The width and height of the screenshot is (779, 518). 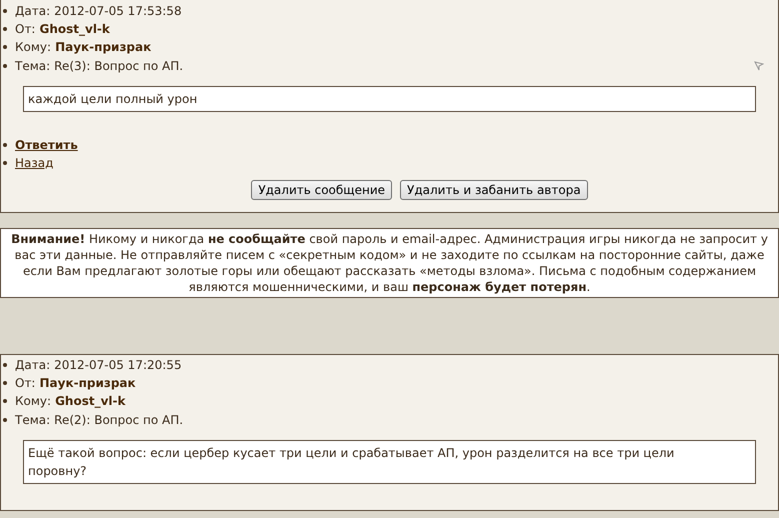 I want to click on link: Назад, so click(x=34, y=163).